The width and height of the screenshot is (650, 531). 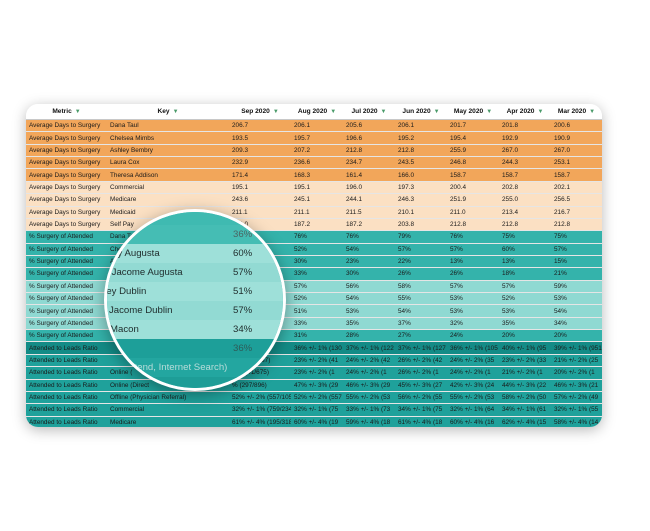 I want to click on cell-aug-2020: 52%, so click(x=317, y=249).